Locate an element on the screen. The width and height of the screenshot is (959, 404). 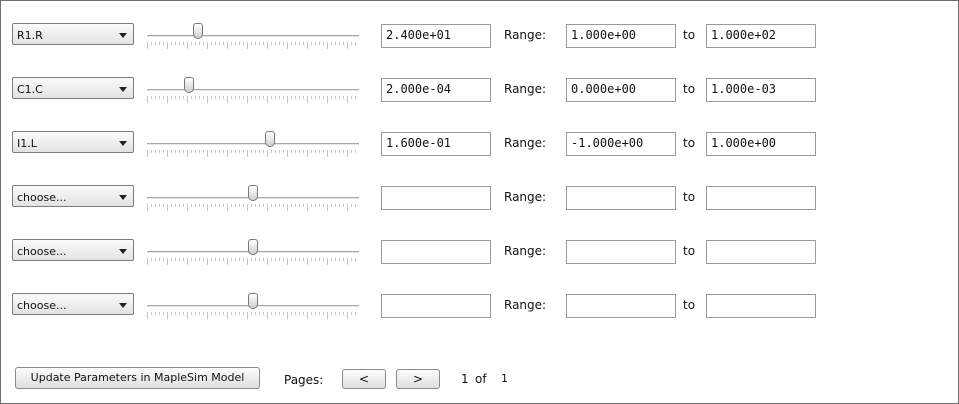
pages-label: Pages: is located at coordinates (304, 380).